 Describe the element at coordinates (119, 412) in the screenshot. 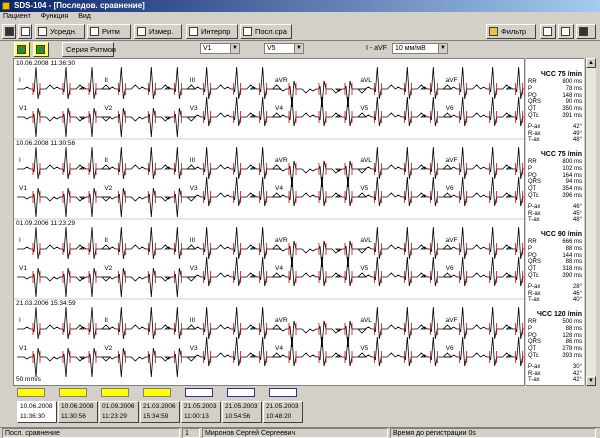

I see `record-tab: 01.09.2006 11:23:29` at that location.